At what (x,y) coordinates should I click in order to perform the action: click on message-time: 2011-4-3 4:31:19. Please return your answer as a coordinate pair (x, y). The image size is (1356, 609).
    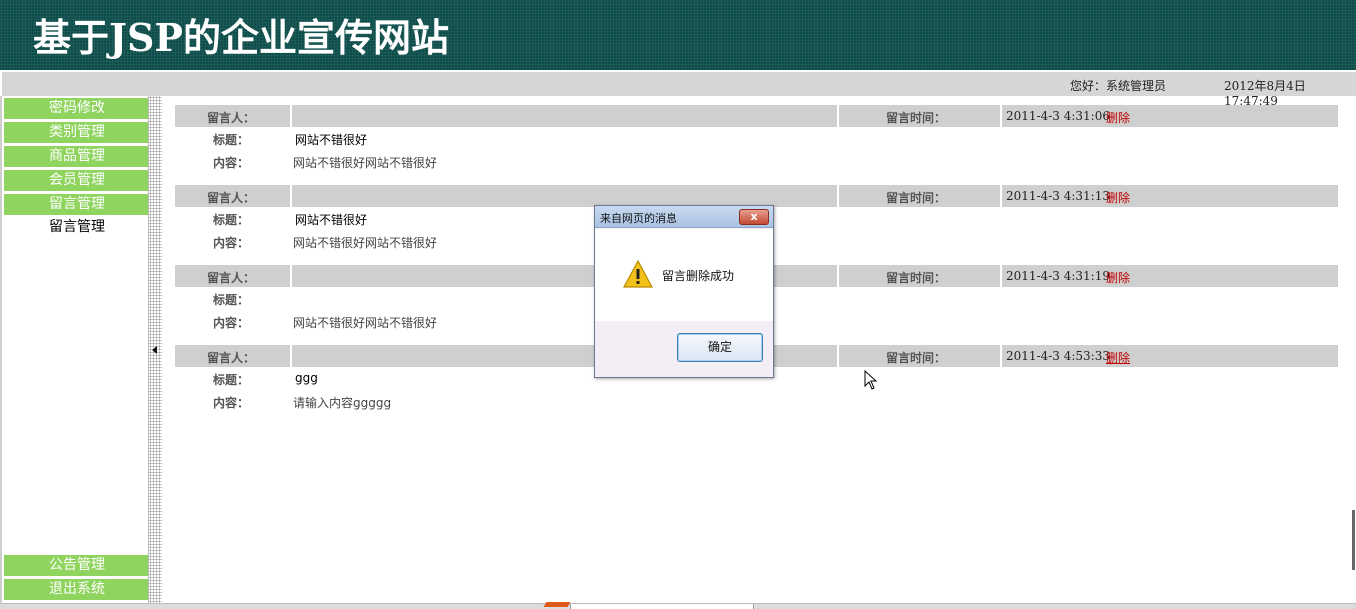
    Looking at the image, I should click on (1058, 276).